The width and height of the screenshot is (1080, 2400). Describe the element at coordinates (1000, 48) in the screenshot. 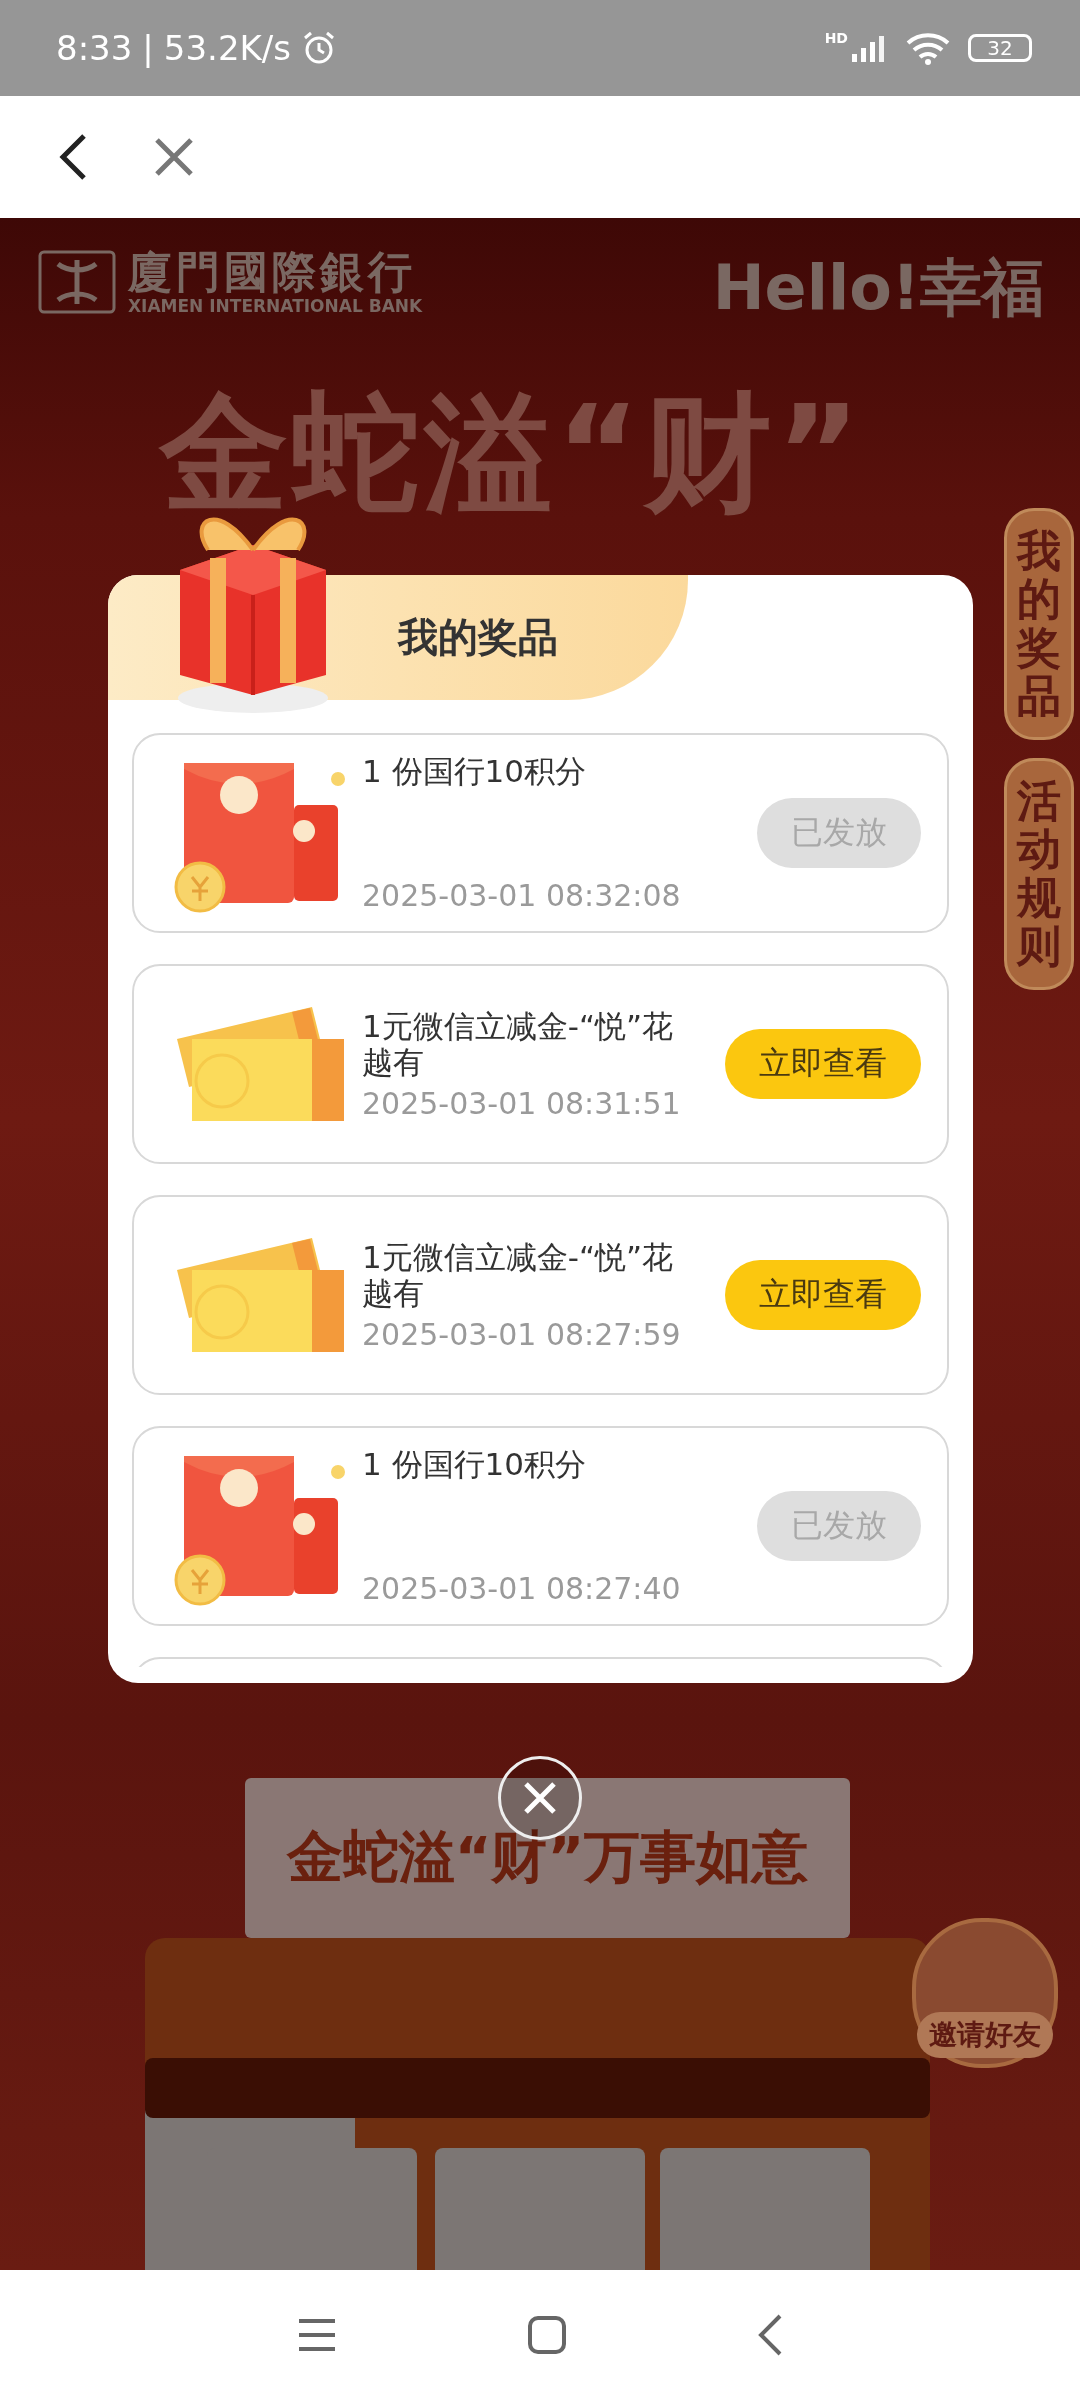

I see `battery-level: 32` at that location.